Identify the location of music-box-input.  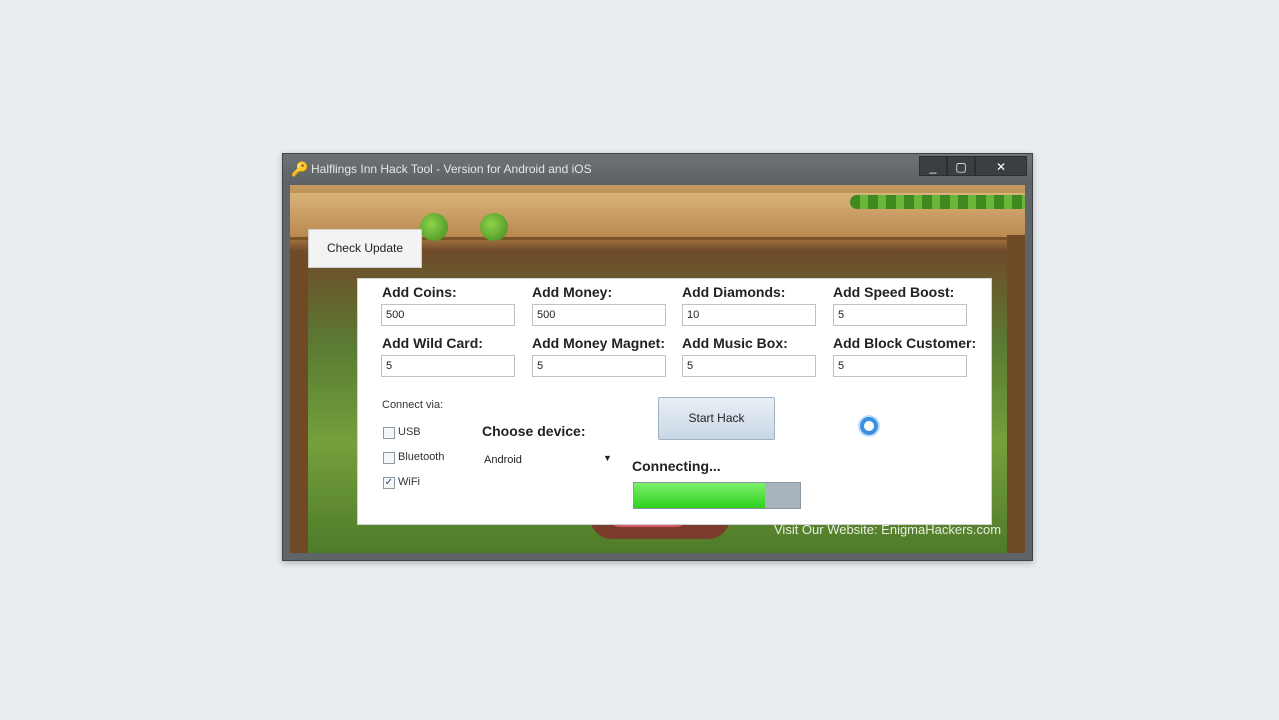
(749, 366).